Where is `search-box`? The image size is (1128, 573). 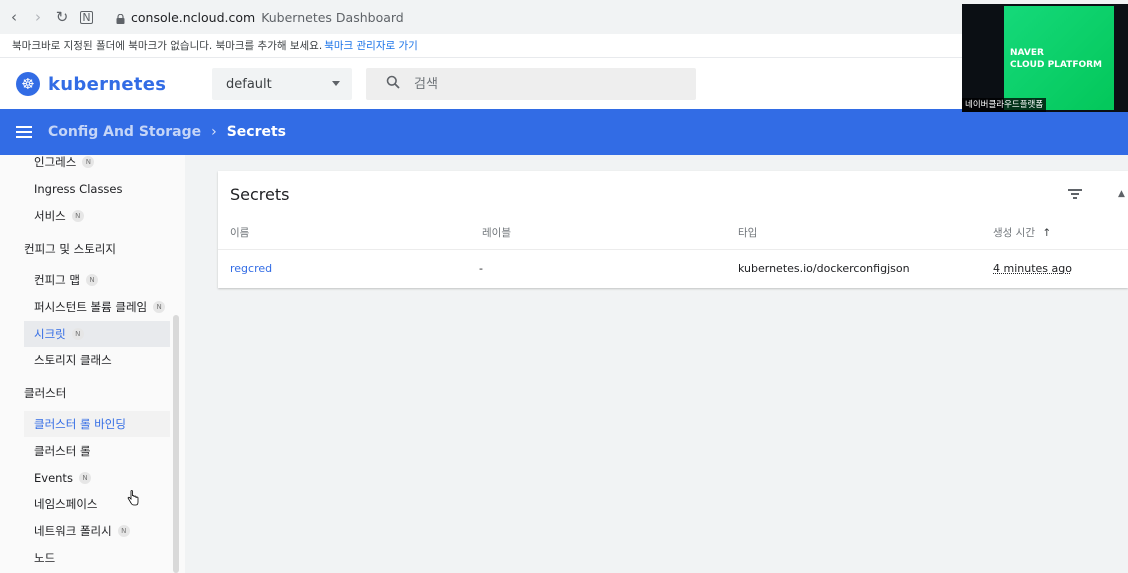
search-box is located at coordinates (531, 84).